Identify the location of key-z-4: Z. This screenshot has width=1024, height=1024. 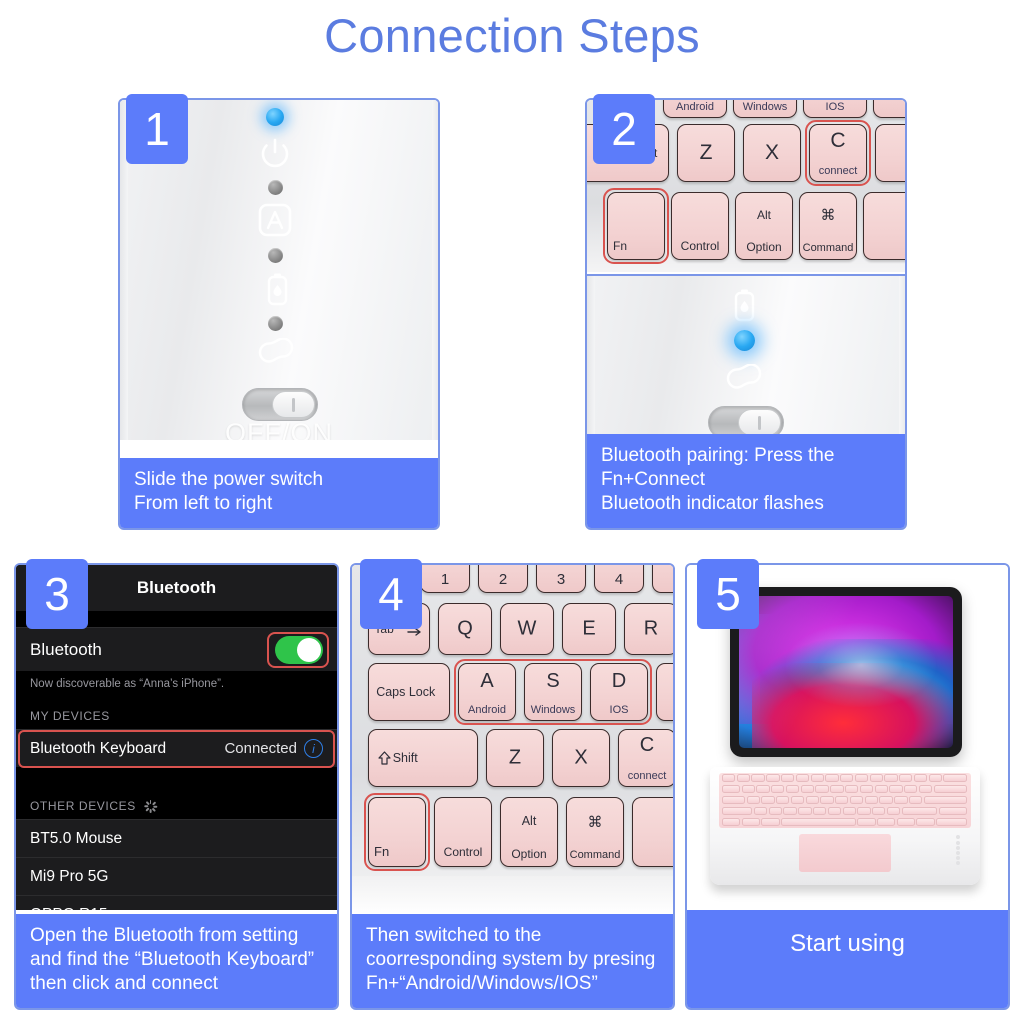
(515, 758).